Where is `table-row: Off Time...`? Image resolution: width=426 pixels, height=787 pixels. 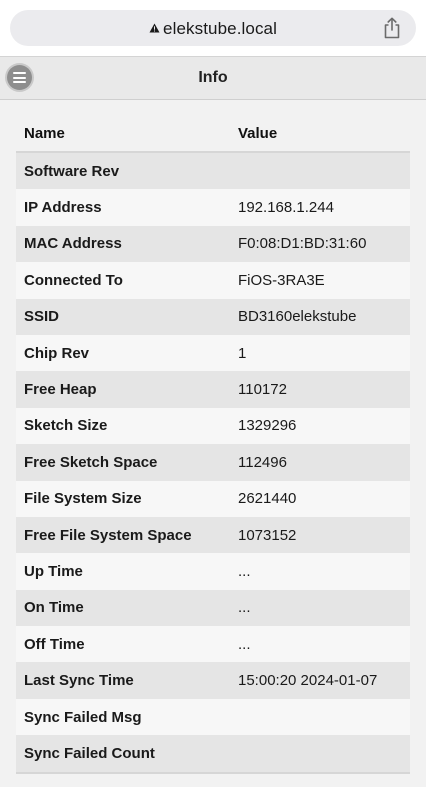
table-row: Off Time... is located at coordinates (213, 644).